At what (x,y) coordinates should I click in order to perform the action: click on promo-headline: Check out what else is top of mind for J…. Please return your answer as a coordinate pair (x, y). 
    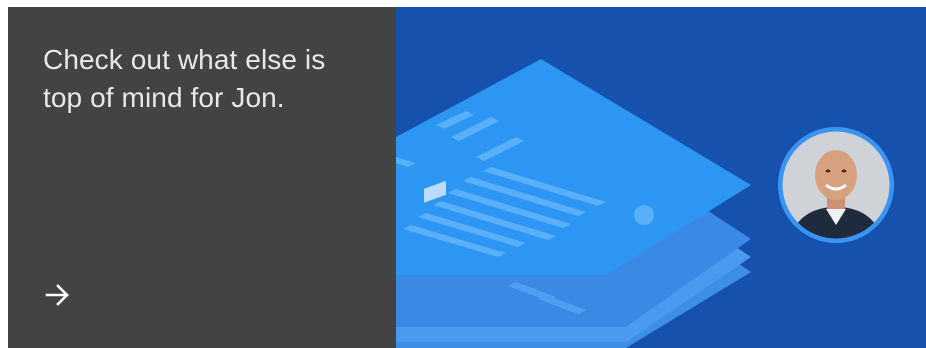
    Looking at the image, I should click on (184, 78).